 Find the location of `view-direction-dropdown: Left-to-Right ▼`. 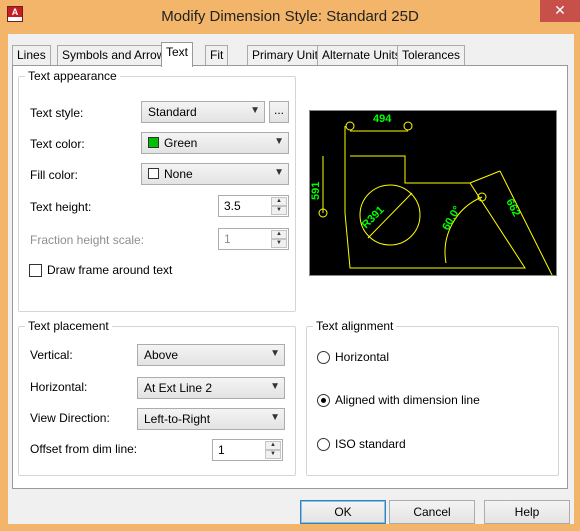

view-direction-dropdown: Left-to-Right ▼ is located at coordinates (211, 419).